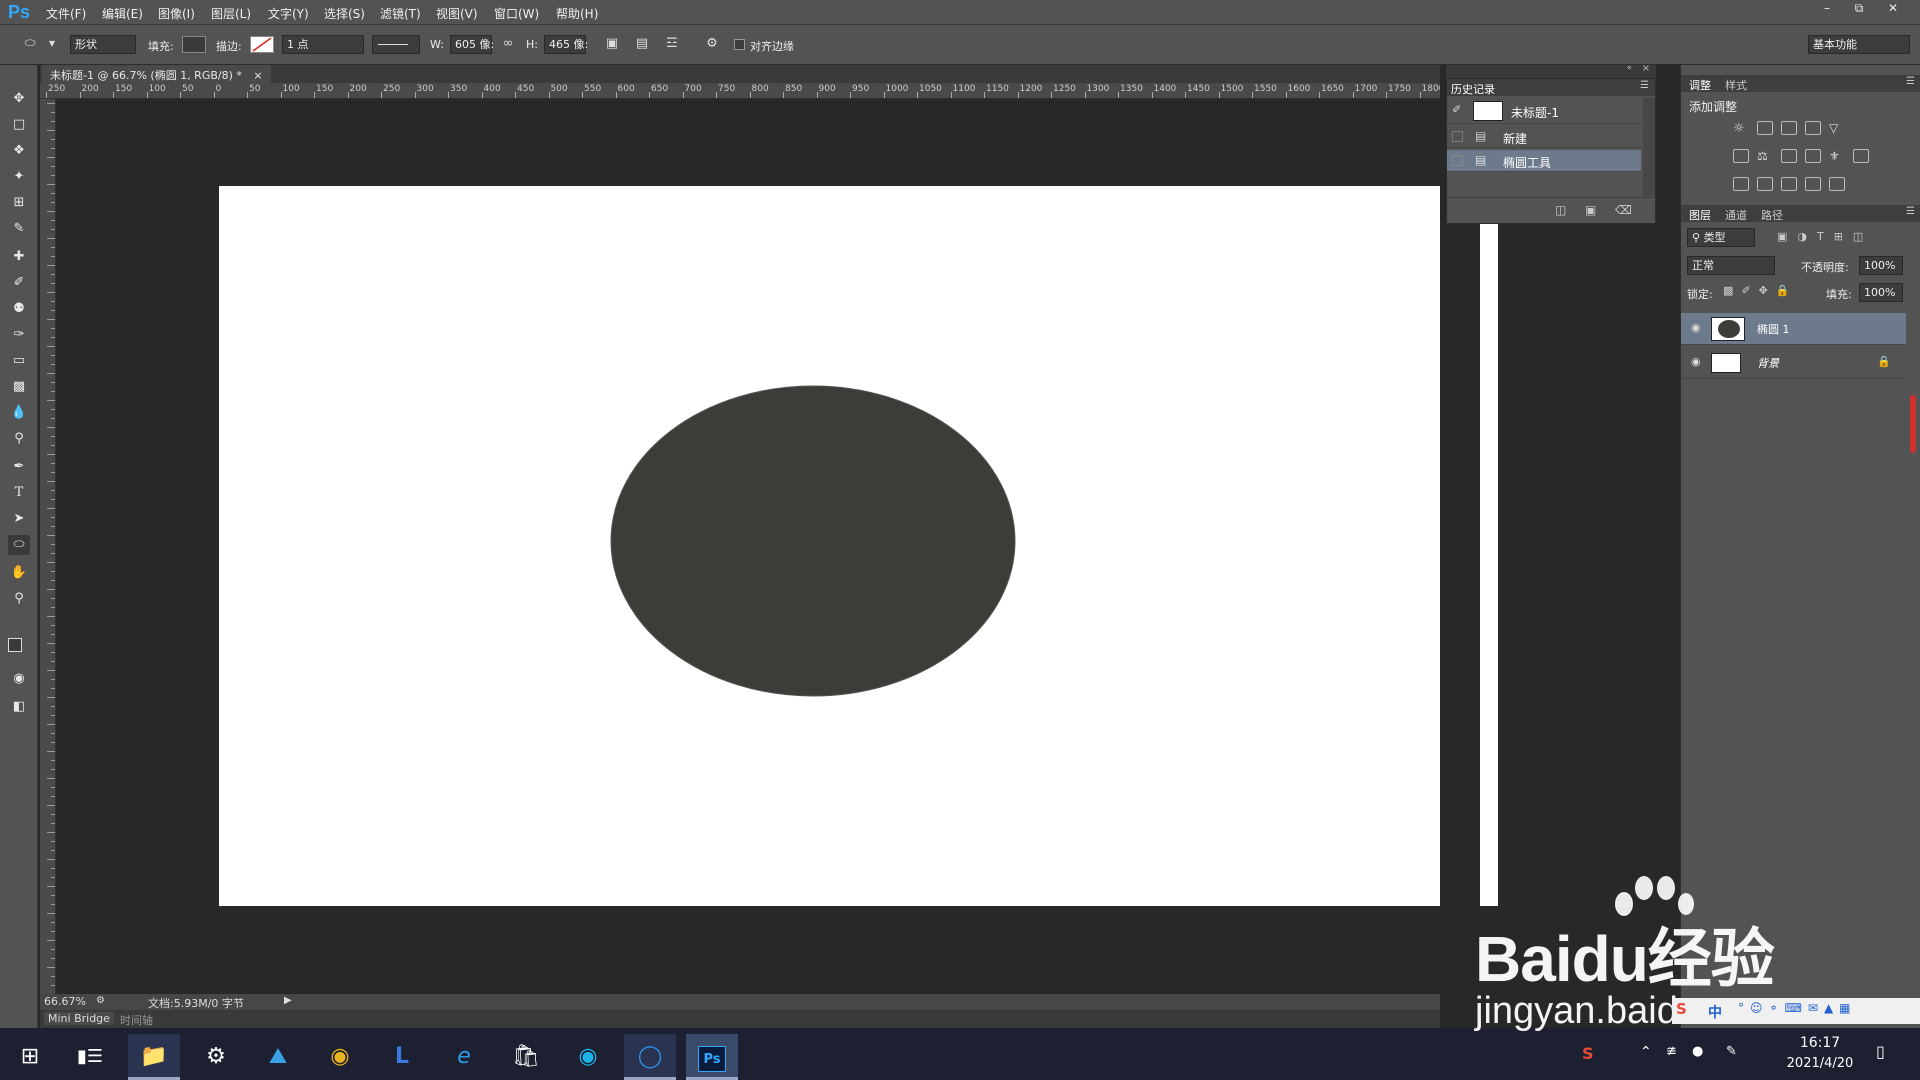 The width and height of the screenshot is (1920, 1080). Describe the element at coordinates (19, 599) in the screenshot. I see `zoom-tool-icon: ⚲` at that location.